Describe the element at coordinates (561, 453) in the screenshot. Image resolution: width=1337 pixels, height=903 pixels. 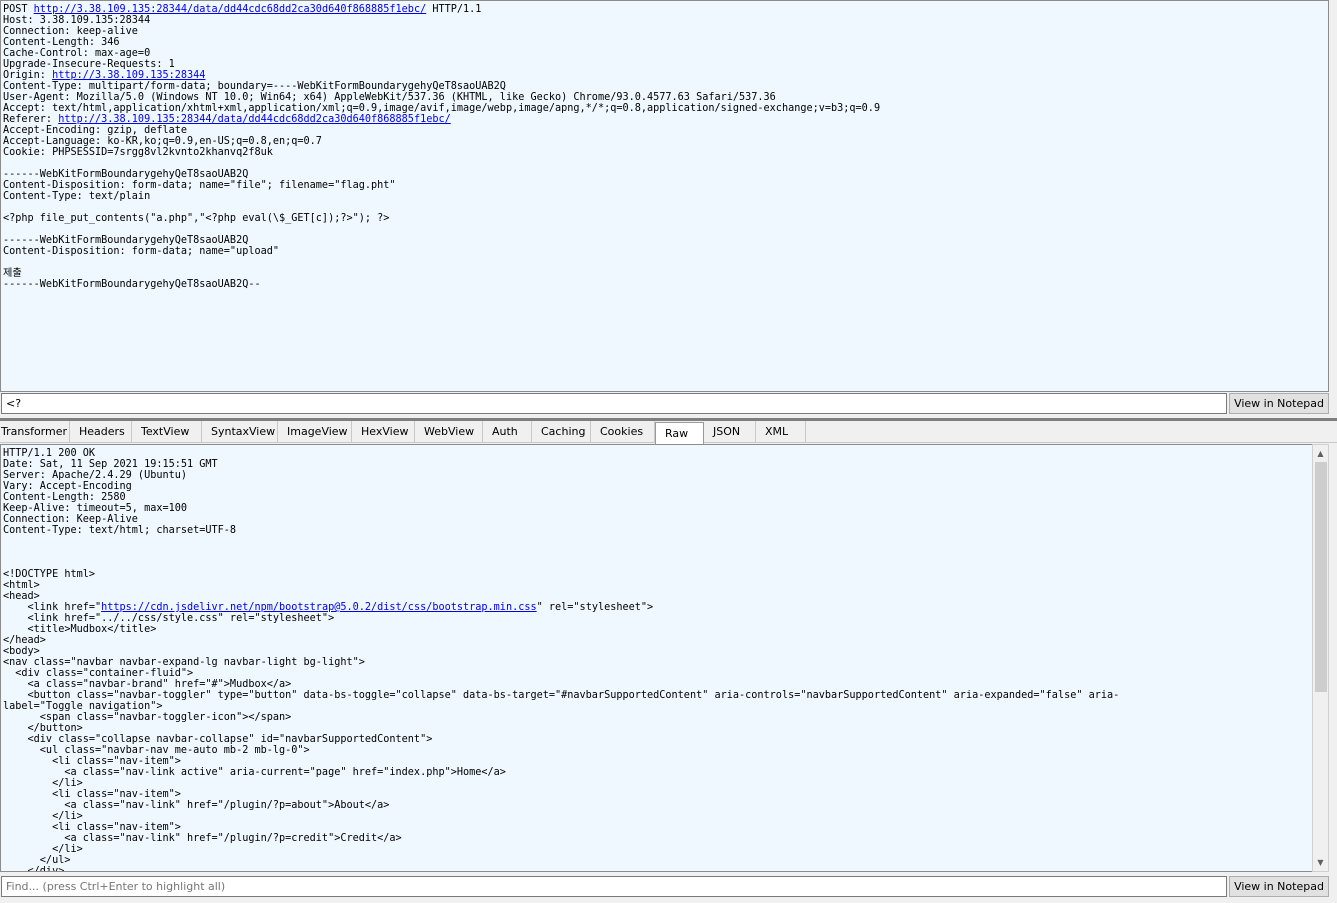
I see `text-line: HTTP/1.1 200 OK` at that location.